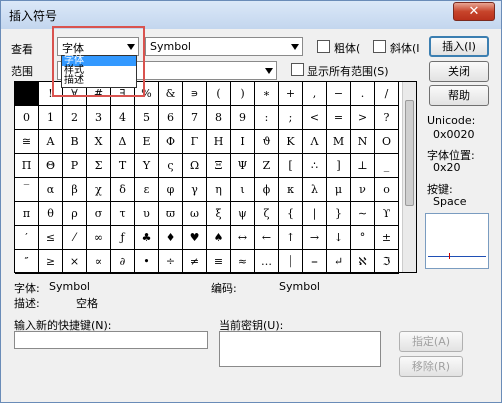  What do you see at coordinates (431, 366) in the screenshot?
I see `remove-button: 移除(R)` at bounding box center [431, 366].